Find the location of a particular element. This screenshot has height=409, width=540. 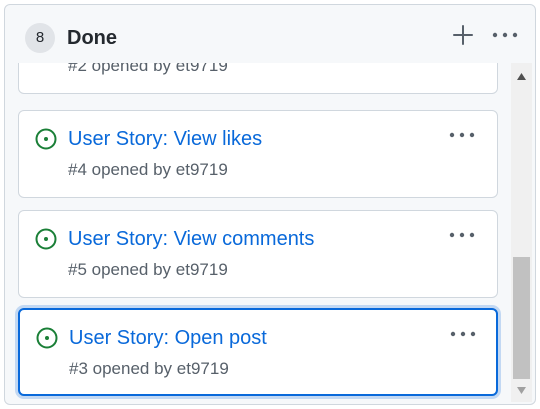

scroll-thumb is located at coordinates (521, 318).